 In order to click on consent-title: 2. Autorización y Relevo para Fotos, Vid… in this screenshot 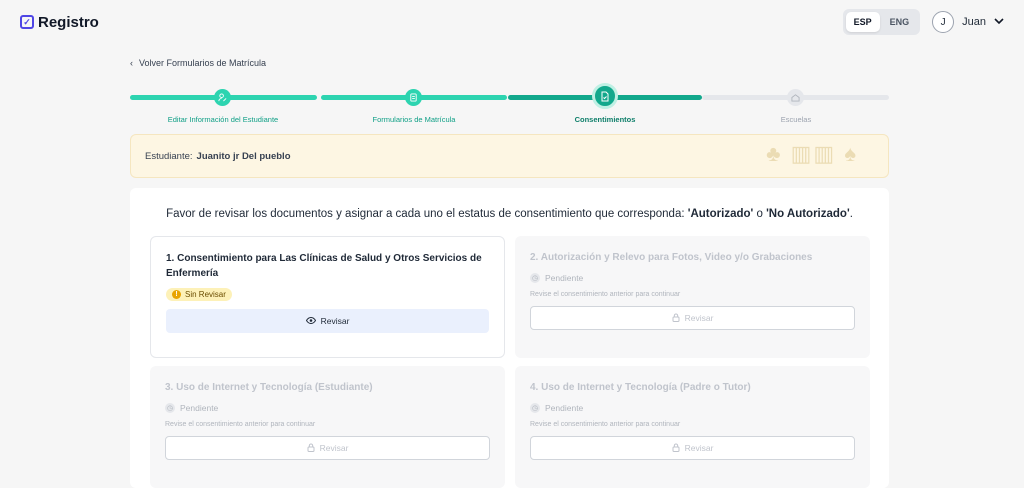, I will do `click(671, 257)`.